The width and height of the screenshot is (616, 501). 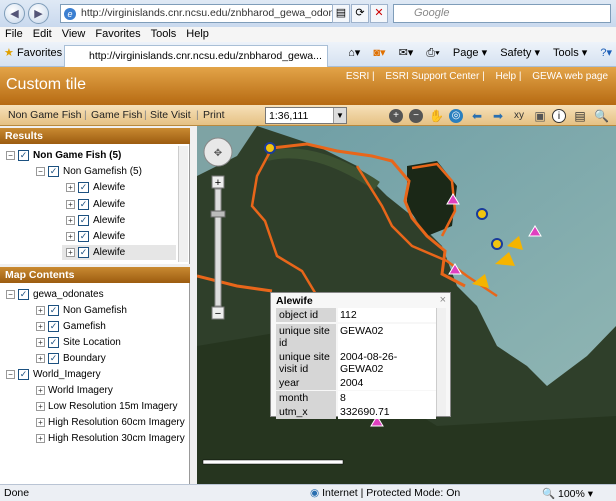 I want to click on status-text: Done, so click(x=17, y=493).